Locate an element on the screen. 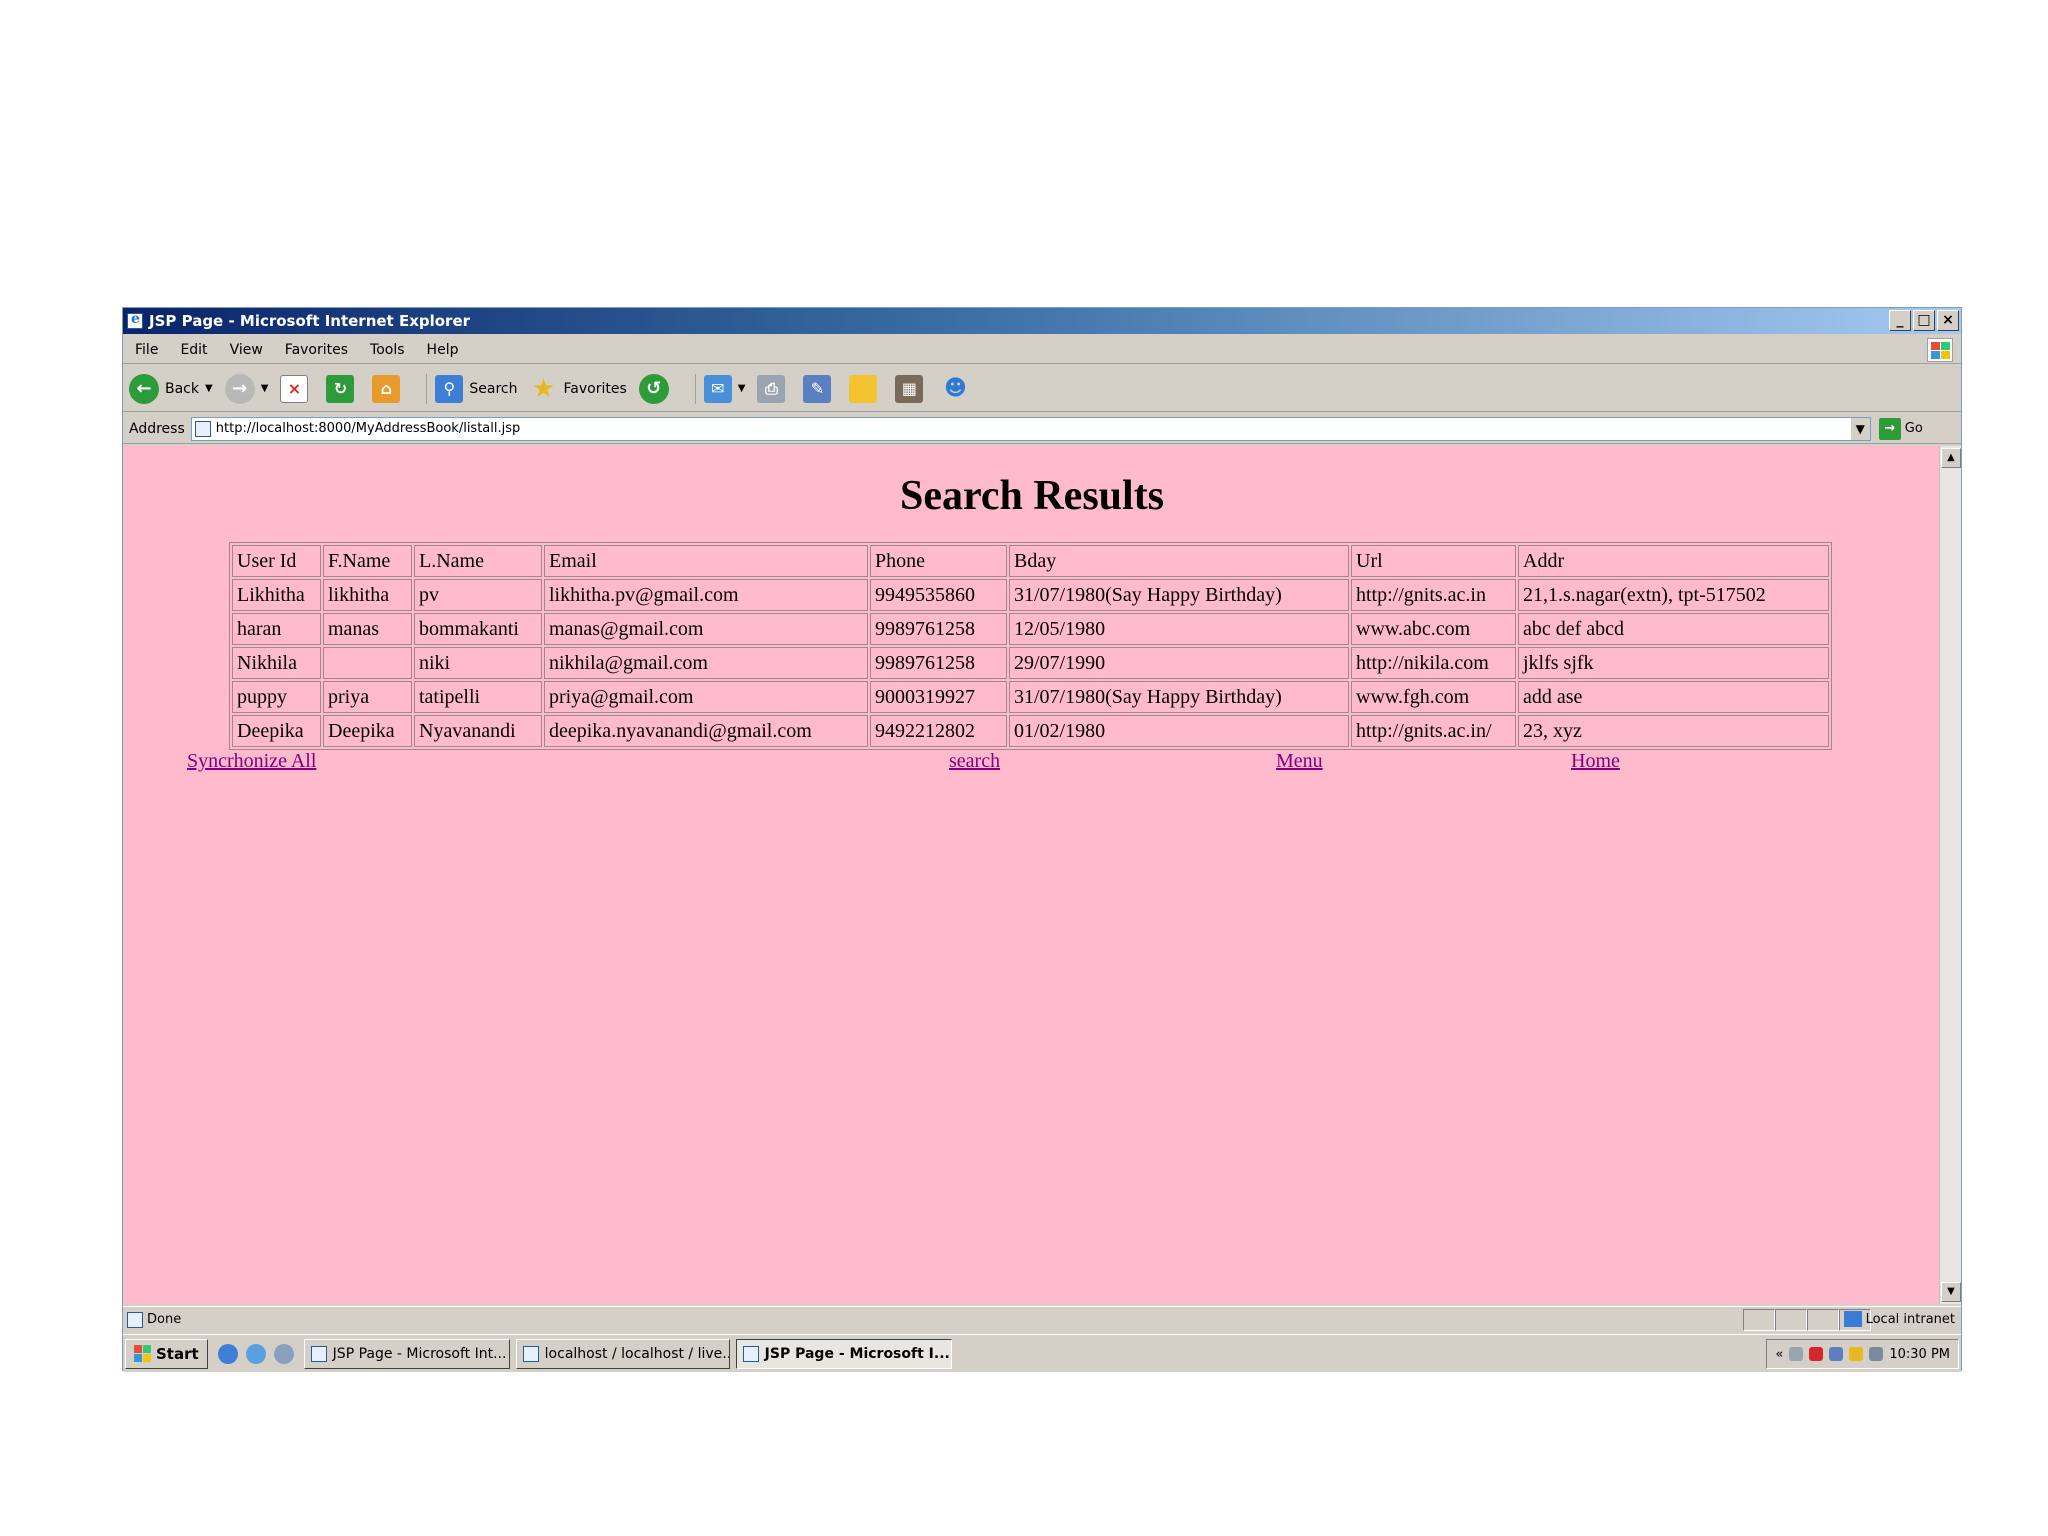 The image size is (2048, 1536). windows-flag-icon is located at coordinates (143, 1353).